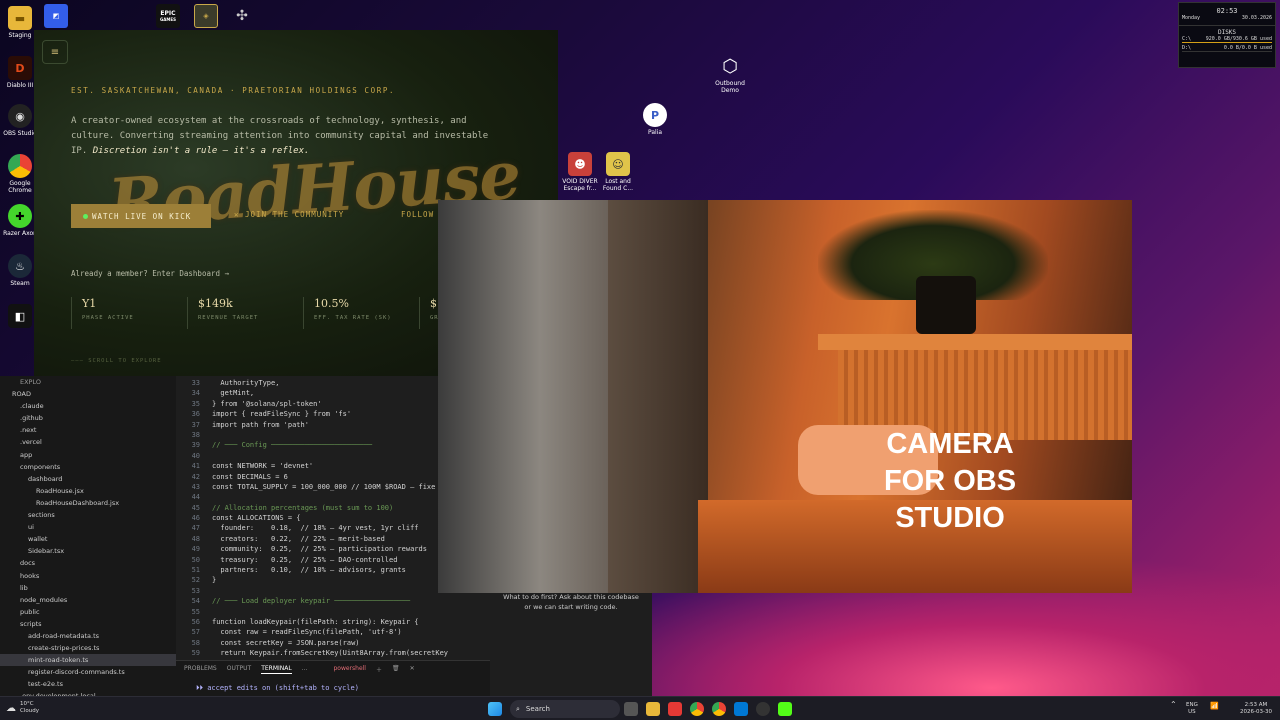 This screenshot has height=720, width=1280. What do you see at coordinates (523, 396) in the screenshot?
I see `camera-door` at bounding box center [523, 396].